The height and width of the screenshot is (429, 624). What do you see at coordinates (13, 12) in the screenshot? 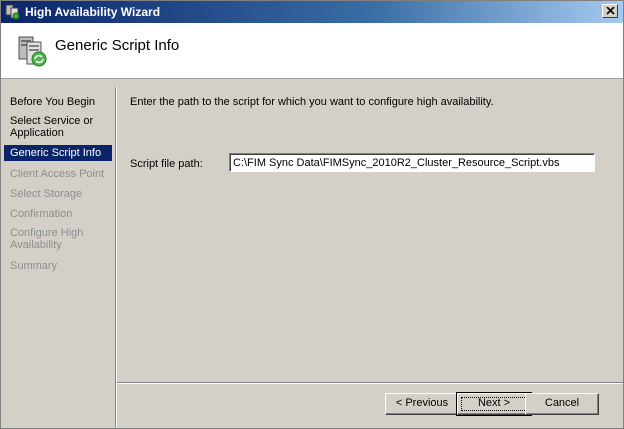
I see `wizard-app-icon` at bounding box center [13, 12].